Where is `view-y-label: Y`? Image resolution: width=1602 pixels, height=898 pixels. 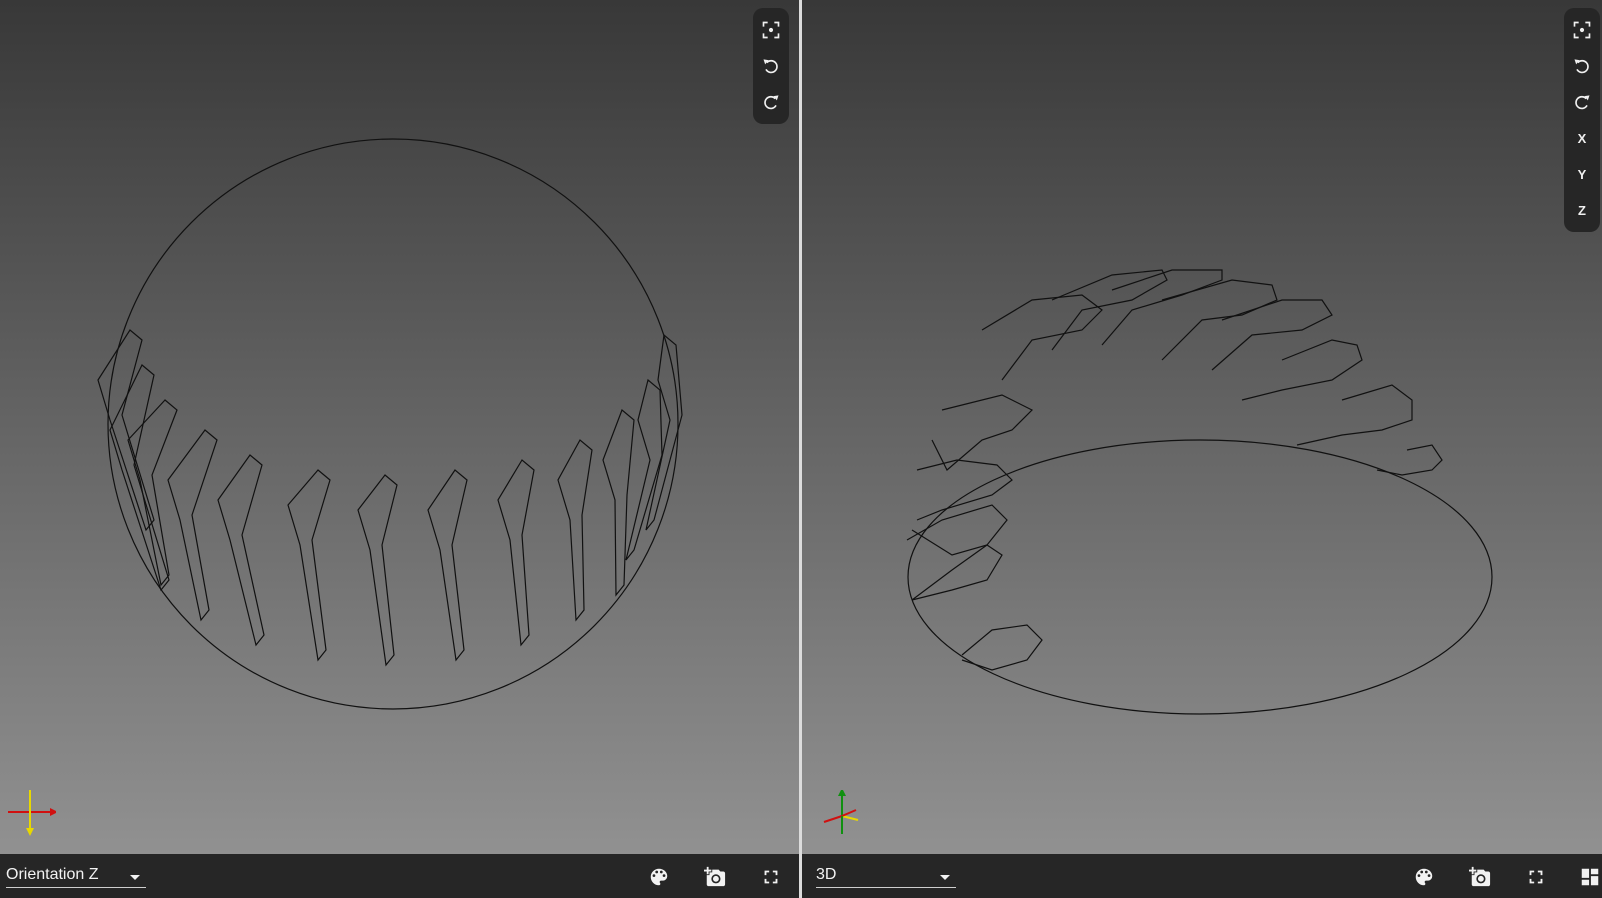
view-y-label: Y is located at coordinates (1582, 174).